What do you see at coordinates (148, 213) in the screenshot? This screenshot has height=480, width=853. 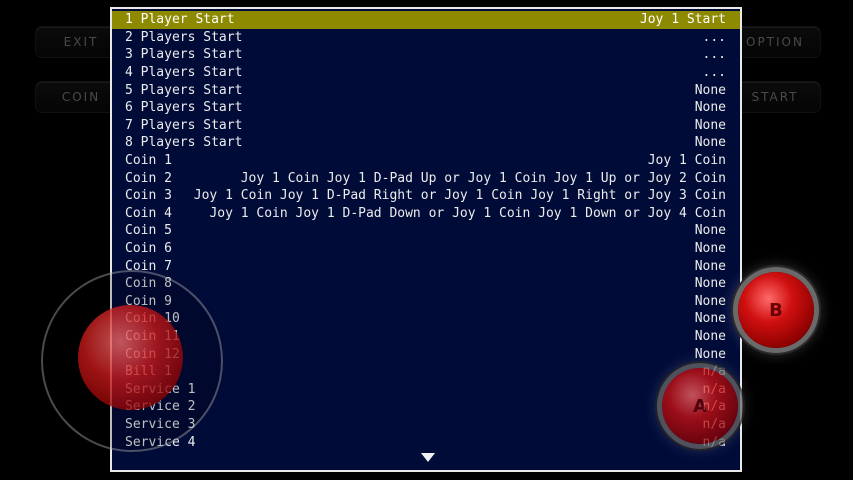 I see `menu-row-label: Coin 4` at bounding box center [148, 213].